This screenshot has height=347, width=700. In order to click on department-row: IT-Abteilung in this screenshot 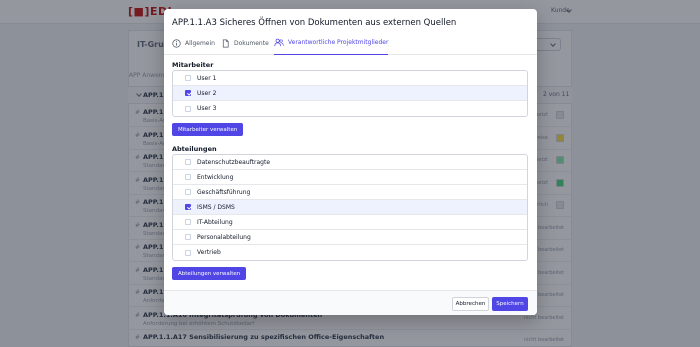, I will do `click(350, 222)`.